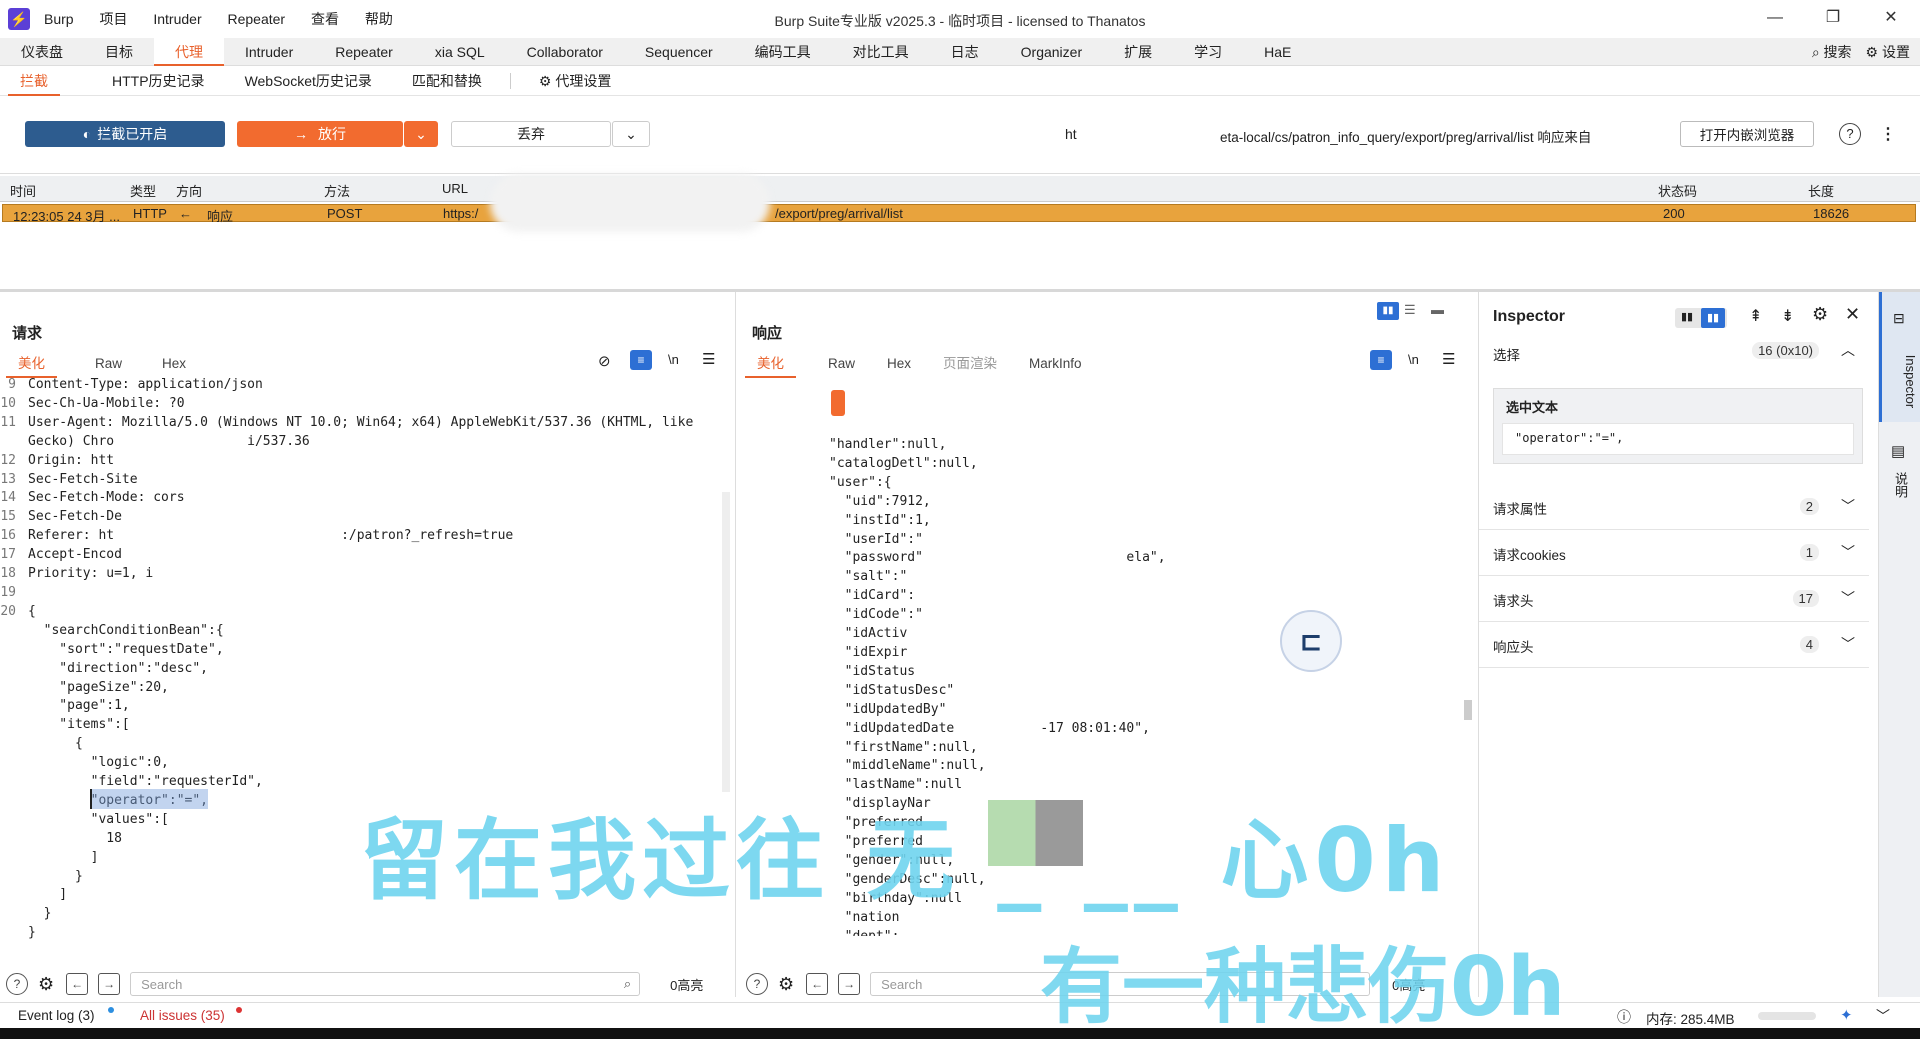 The width and height of the screenshot is (1920, 1039). What do you see at coordinates (1437, 309) in the screenshot?
I see `layout-single-icon: ▬` at bounding box center [1437, 309].